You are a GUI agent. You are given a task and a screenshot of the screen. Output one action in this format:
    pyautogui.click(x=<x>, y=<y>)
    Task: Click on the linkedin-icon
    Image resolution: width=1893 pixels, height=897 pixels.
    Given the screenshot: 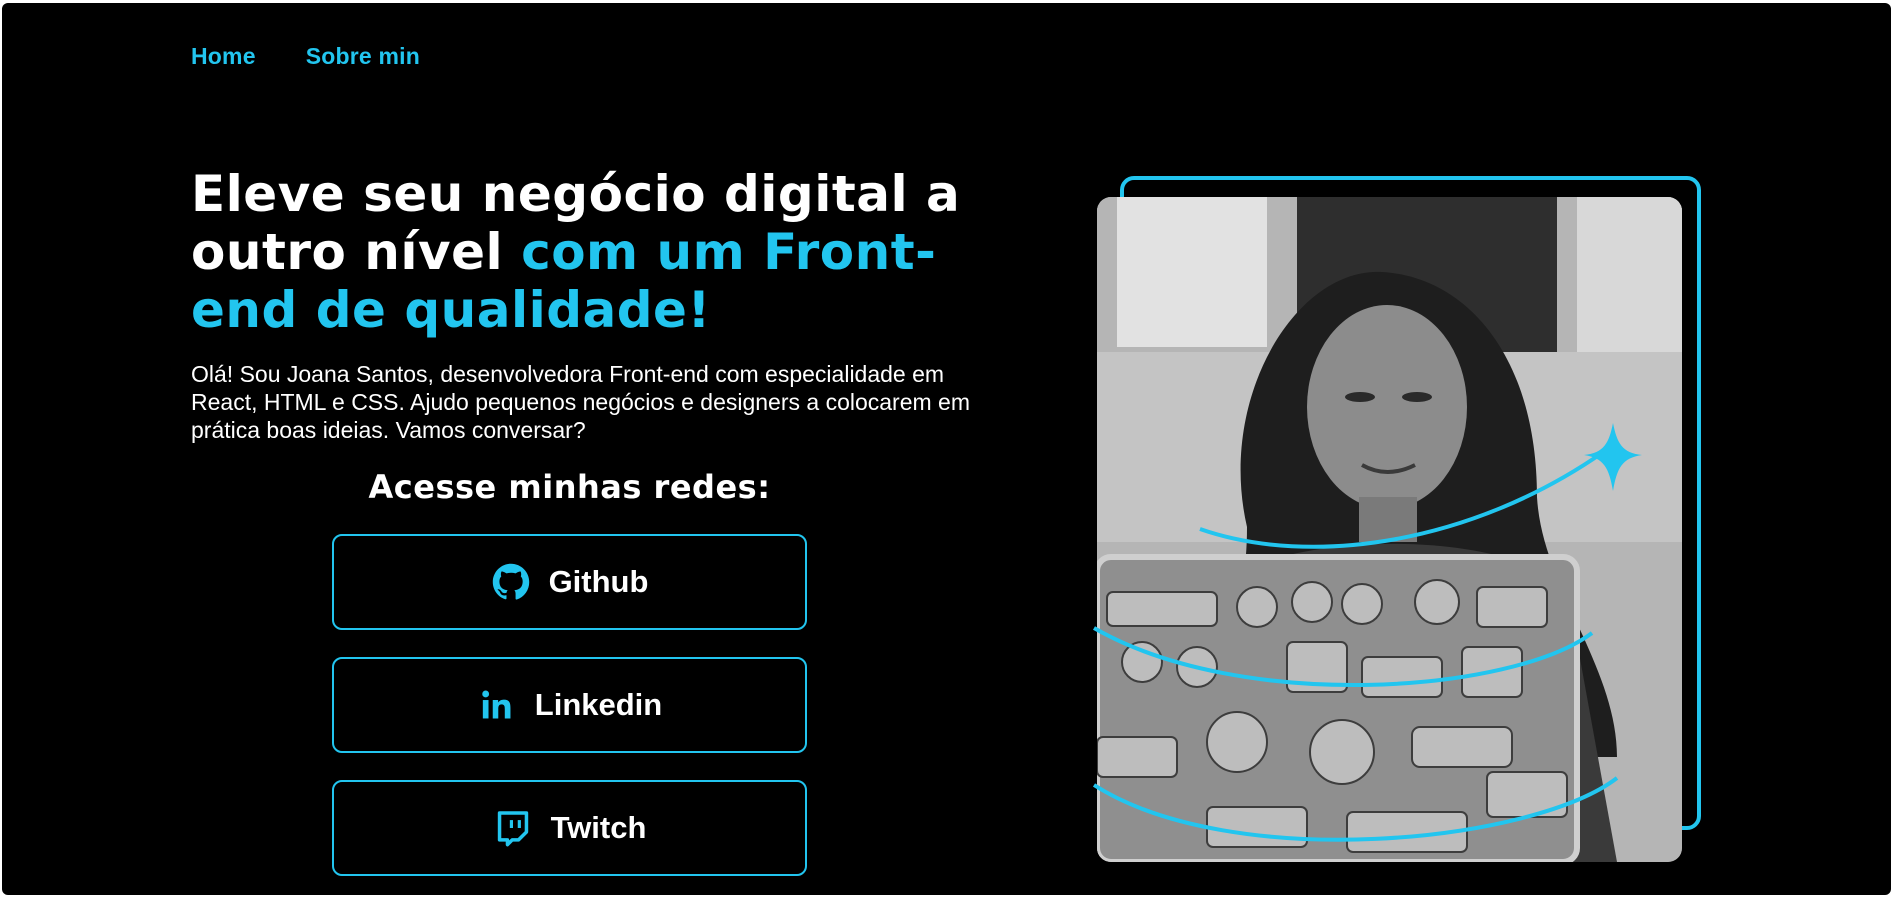 What is the action you would take?
    pyautogui.click(x=497, y=705)
    